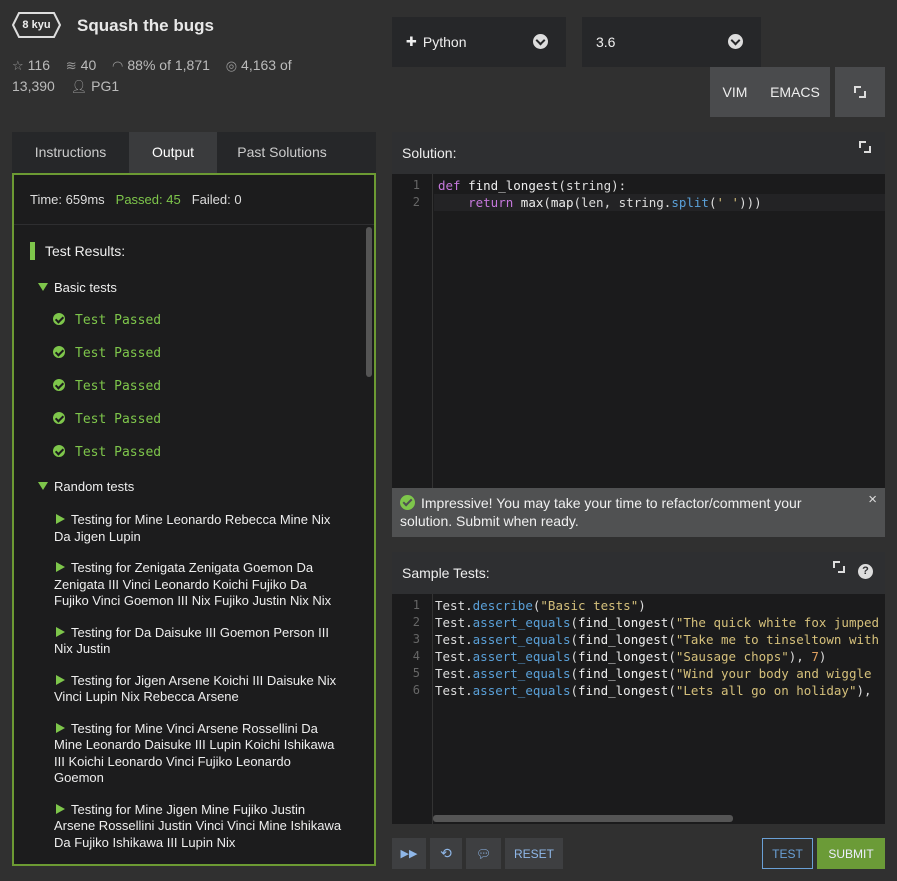 The width and height of the screenshot is (897, 881). I want to click on line-gutter: 1 2 3 4 5 6, so click(412, 709).